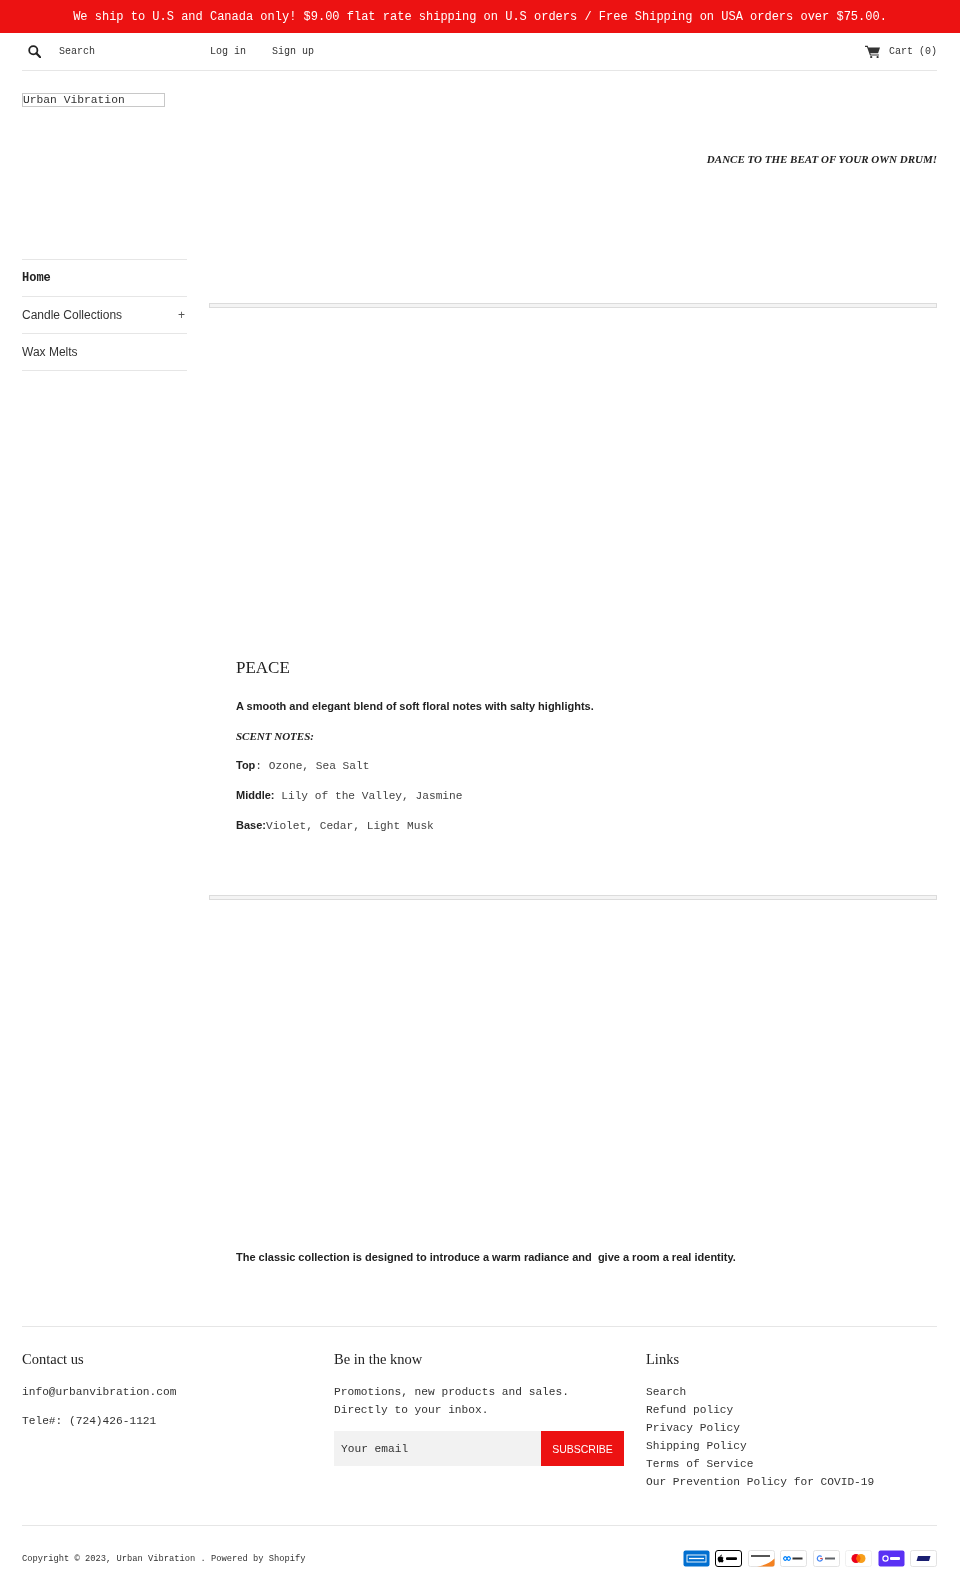 The height and width of the screenshot is (1588, 960). What do you see at coordinates (486, 1257) in the screenshot?
I see `collection-description: The classic collection is designed to introduce a warm radiance and give a room a real identity.` at bounding box center [486, 1257].